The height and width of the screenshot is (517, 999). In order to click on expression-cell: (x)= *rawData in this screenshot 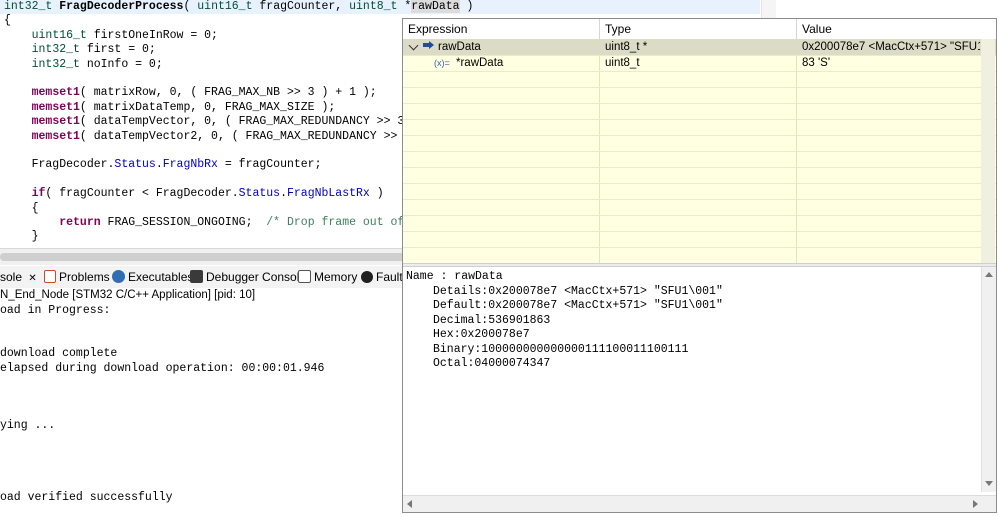, I will do `click(503, 63)`.